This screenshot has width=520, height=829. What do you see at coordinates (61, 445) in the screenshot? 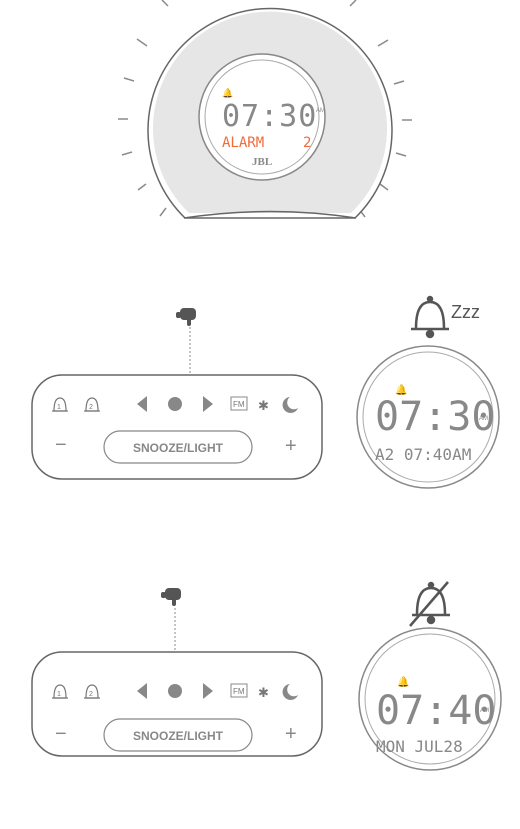
I see `minus-button: −` at bounding box center [61, 445].